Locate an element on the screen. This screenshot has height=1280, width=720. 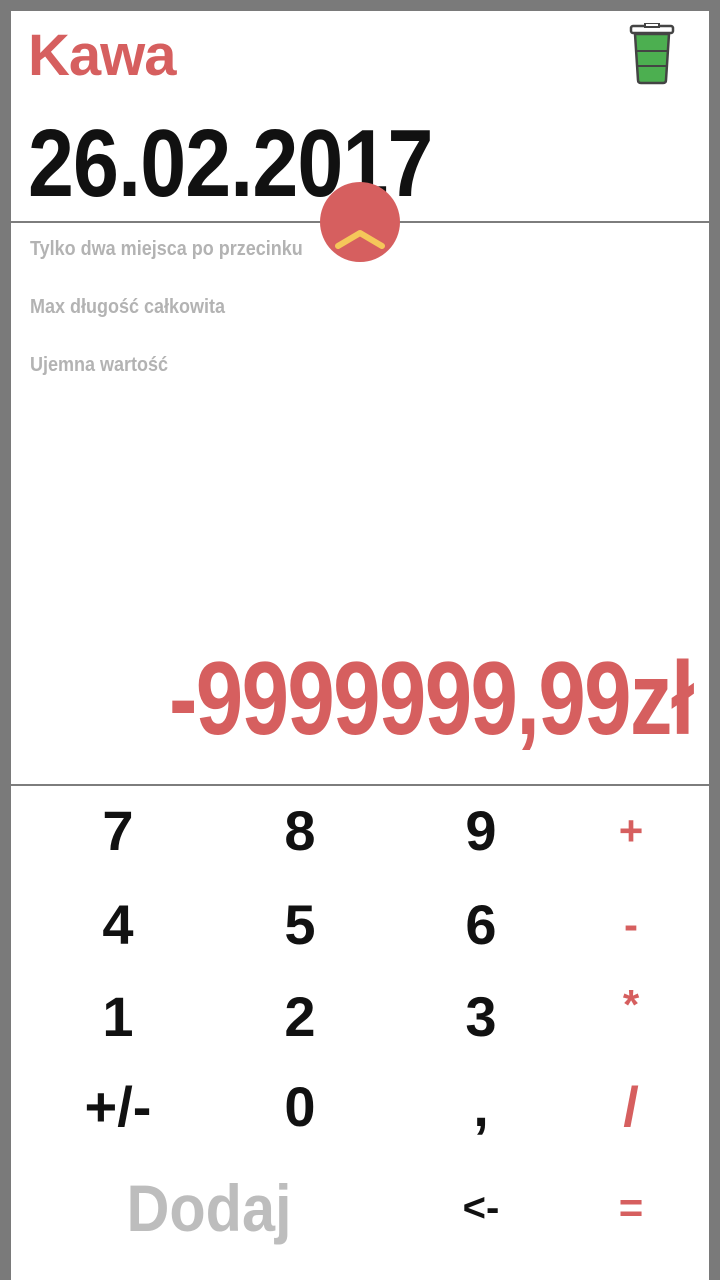
collapse-toggle-button is located at coordinates (360, 222).